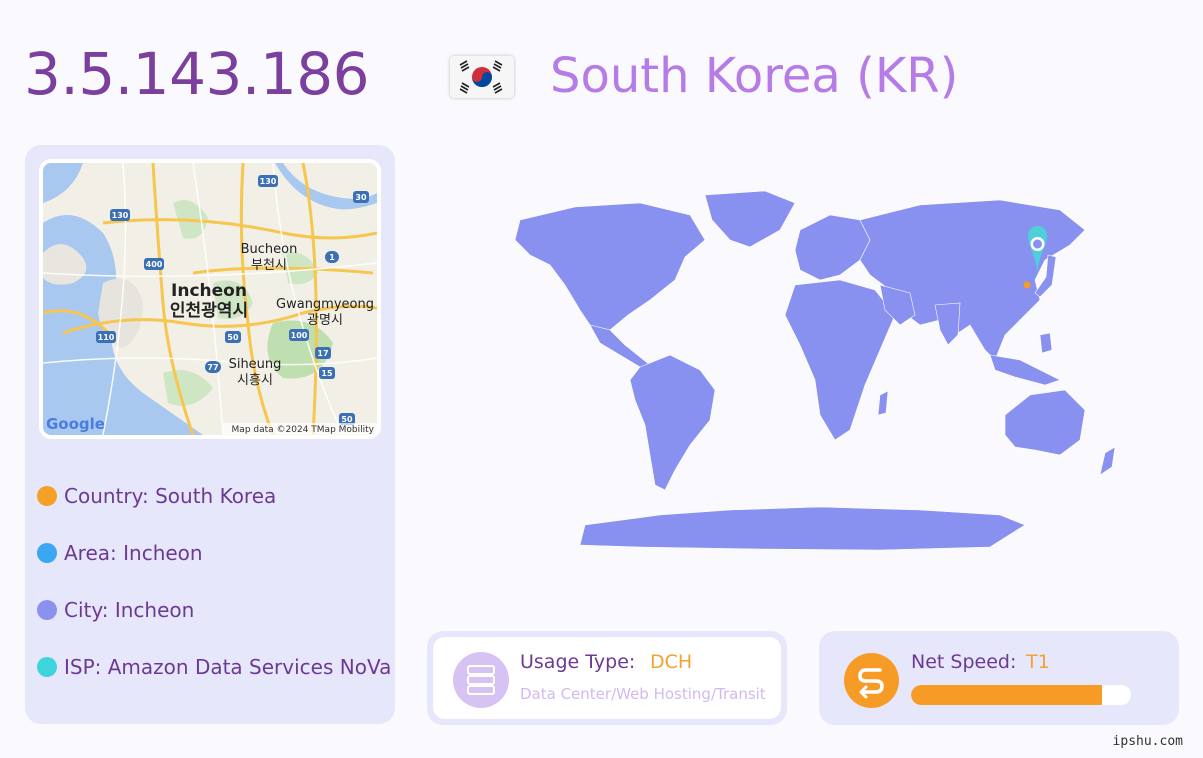 The image size is (1203, 758). I want to click on map-label-incheon-ko: 인천광역시, so click(209, 311).